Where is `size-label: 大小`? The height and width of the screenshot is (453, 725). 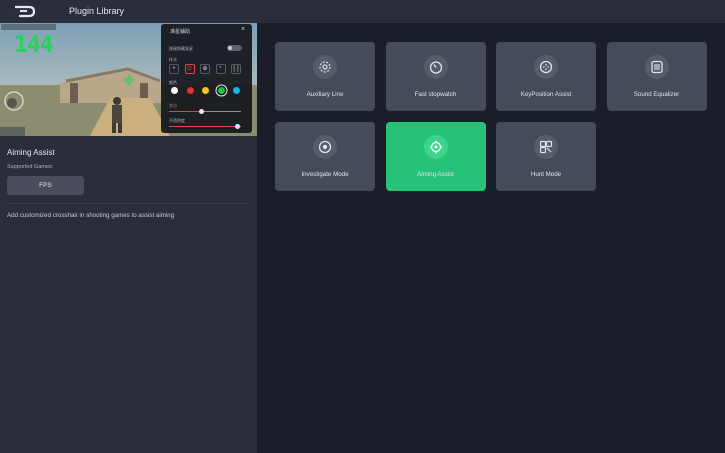 size-label: 大小 is located at coordinates (173, 105).